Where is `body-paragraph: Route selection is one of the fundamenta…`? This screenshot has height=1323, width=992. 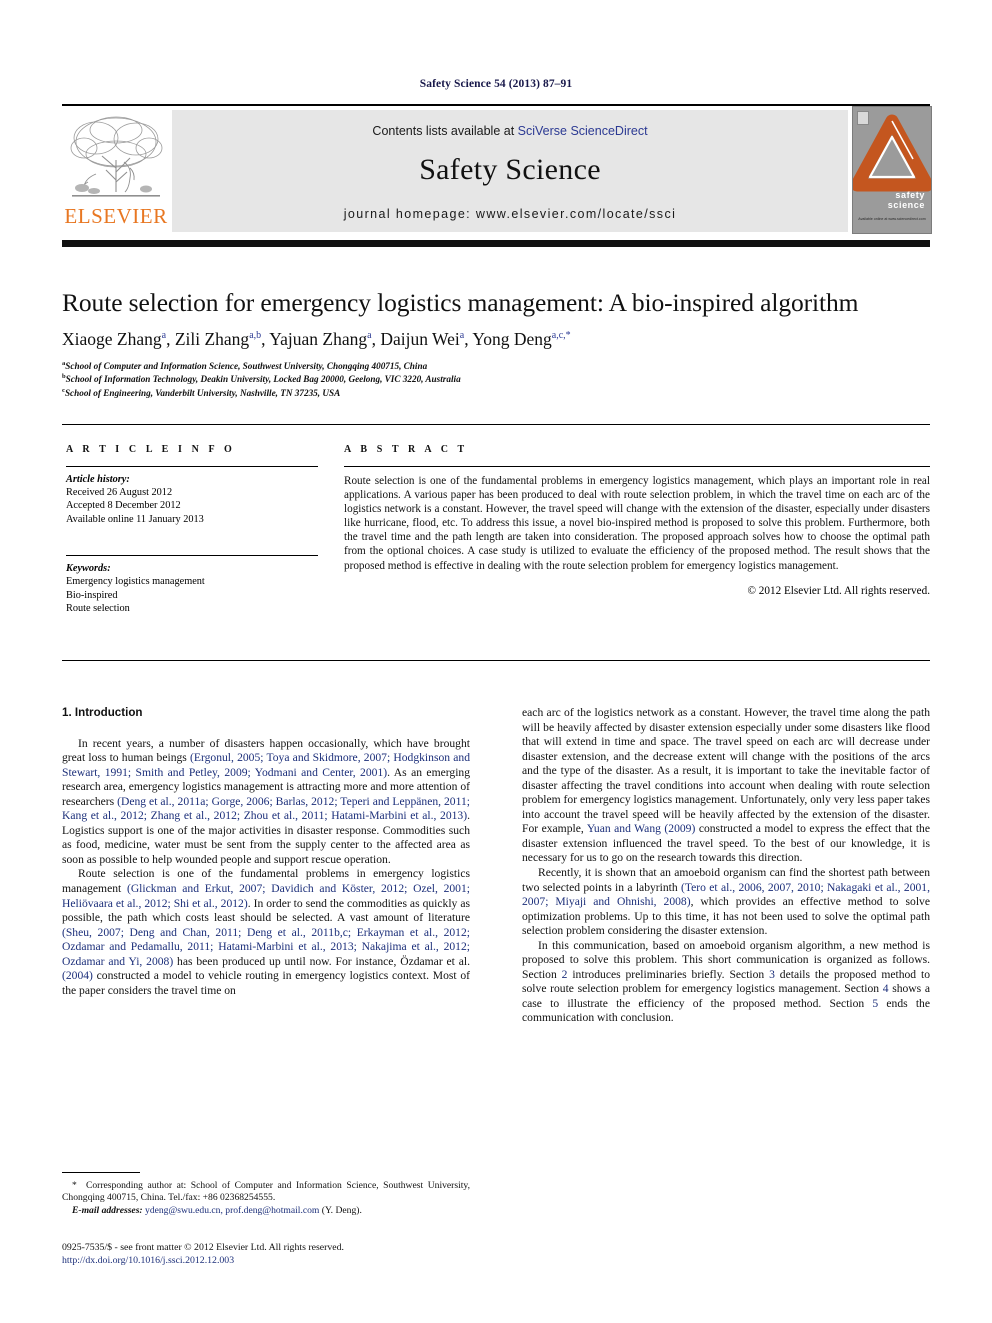
body-paragraph: Route selection is one of the fundamenta… is located at coordinates (266, 932).